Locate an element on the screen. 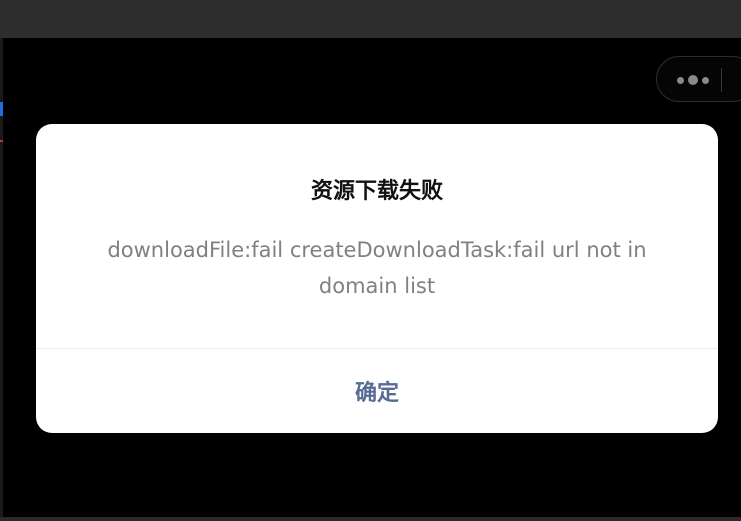 This screenshot has width=741, height=521. bottom-edge is located at coordinates (370, 519).